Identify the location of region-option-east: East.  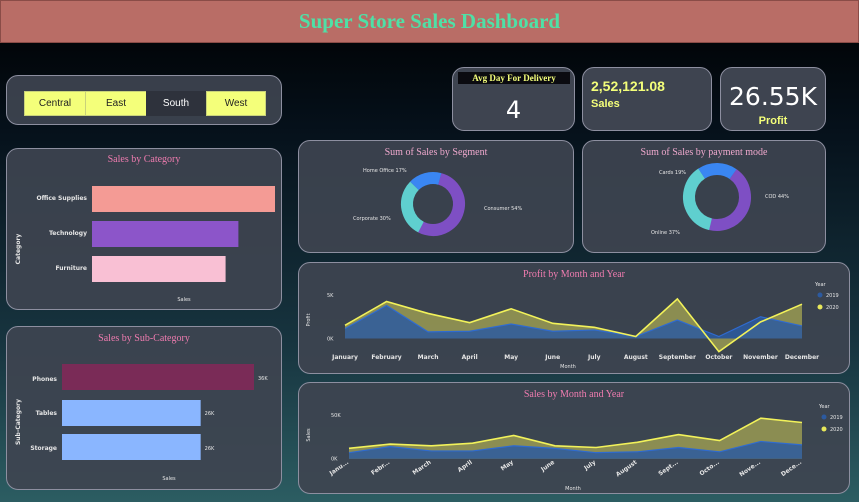
(116, 103).